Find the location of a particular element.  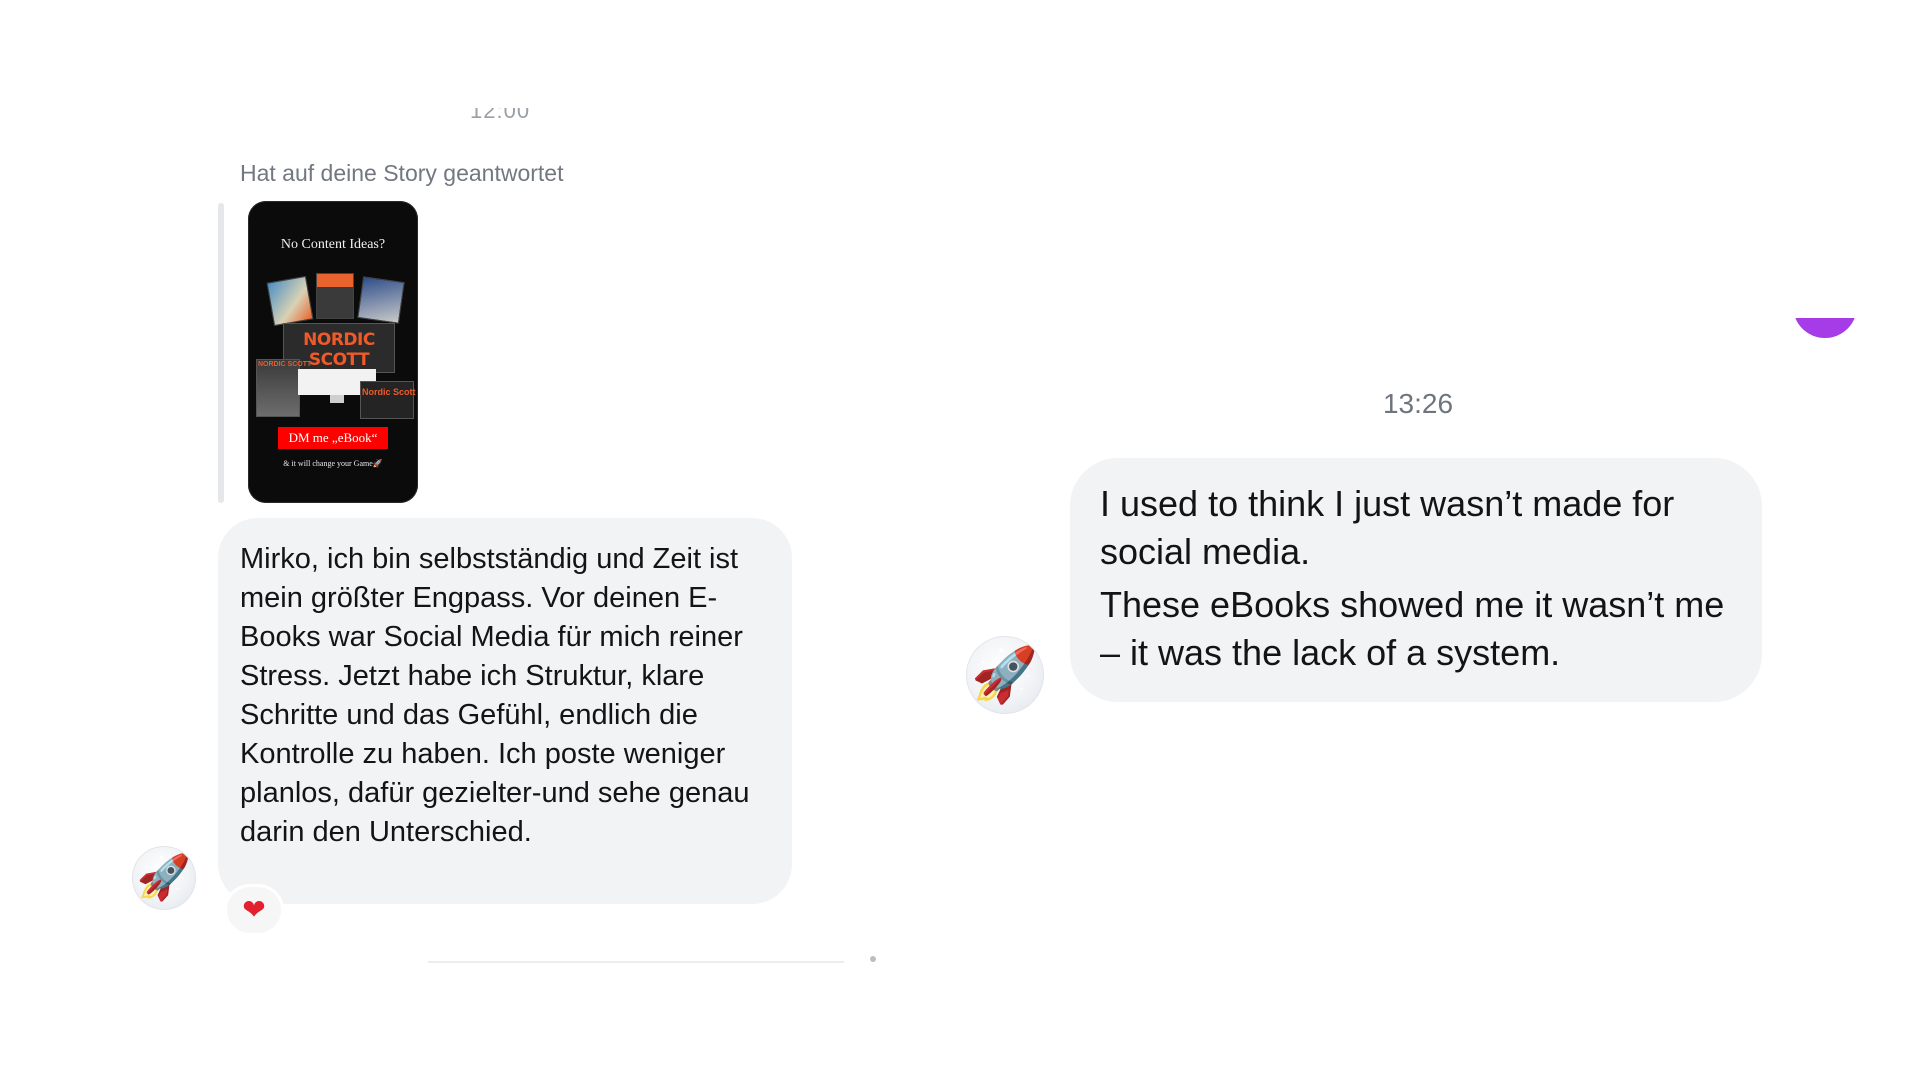

heart-reaction: ❤ is located at coordinates (254, 910).